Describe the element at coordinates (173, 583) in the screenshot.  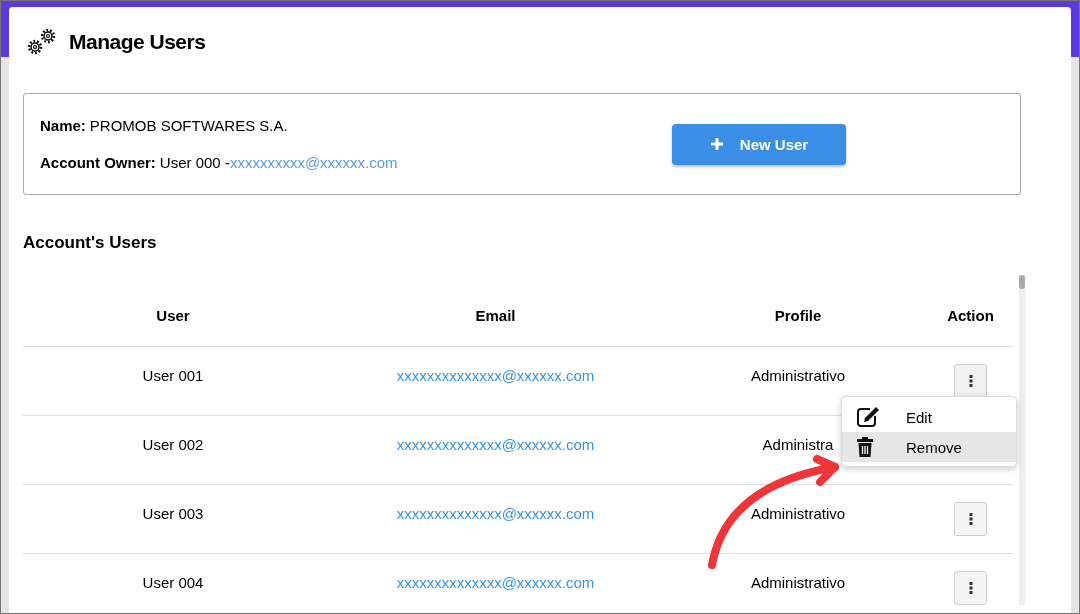
I see `table-cell-text: User 004` at that location.